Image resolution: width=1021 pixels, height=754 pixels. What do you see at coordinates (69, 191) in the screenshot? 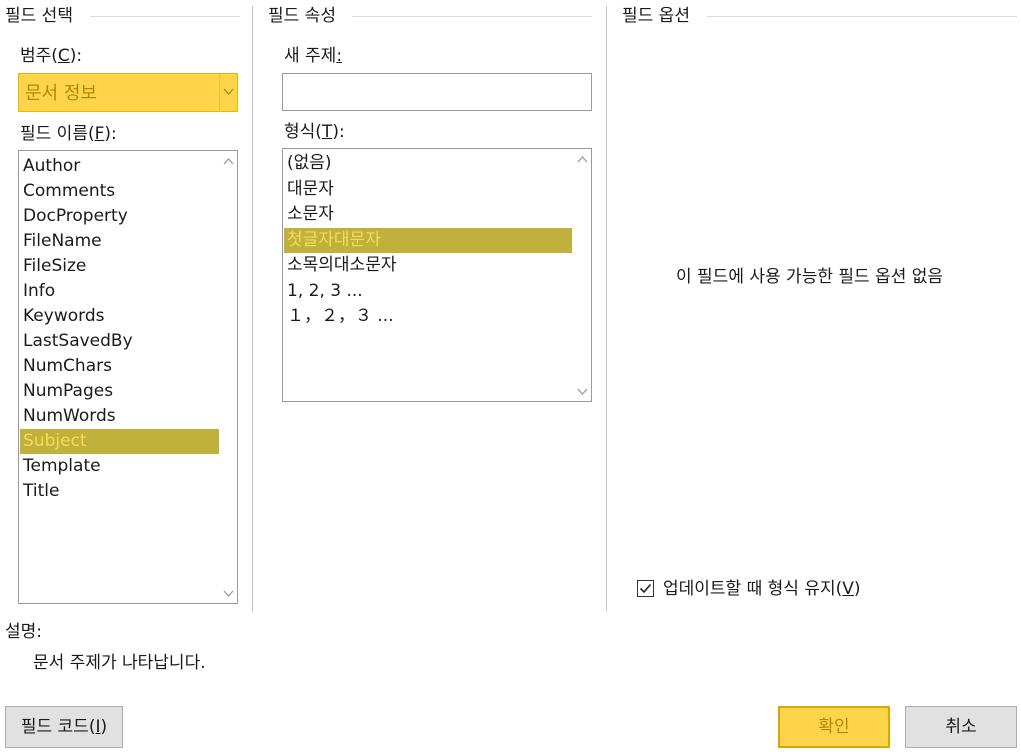
I see `list-item: Comments` at bounding box center [69, 191].